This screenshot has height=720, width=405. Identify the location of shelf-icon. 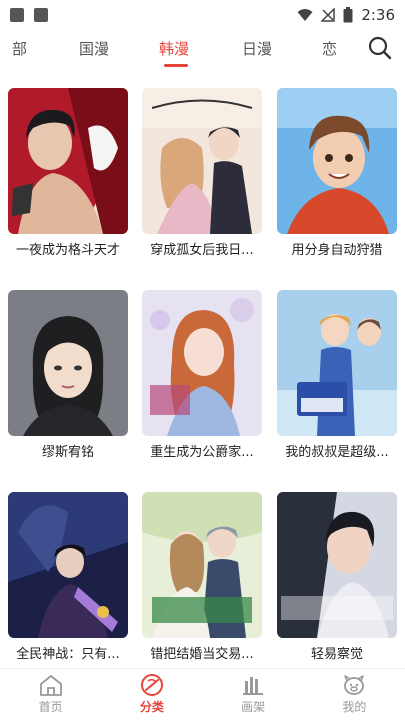
(253, 686).